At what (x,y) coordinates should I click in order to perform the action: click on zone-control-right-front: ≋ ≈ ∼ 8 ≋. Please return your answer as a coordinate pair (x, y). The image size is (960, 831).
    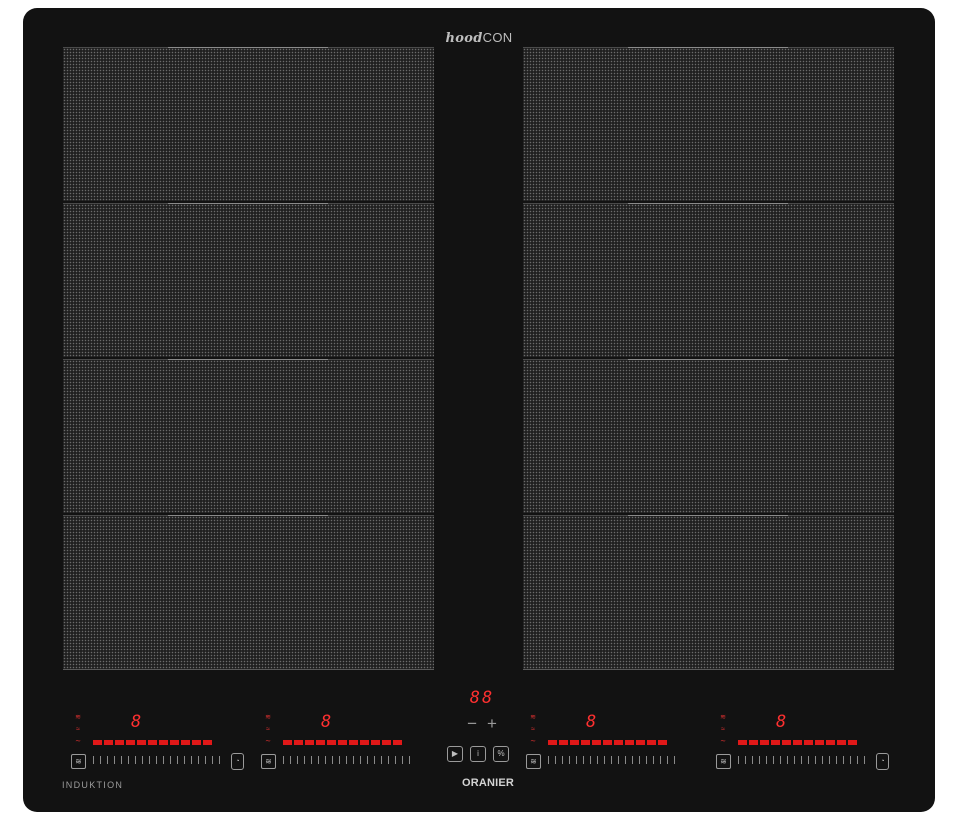
    Looking at the image, I should click on (606, 736).